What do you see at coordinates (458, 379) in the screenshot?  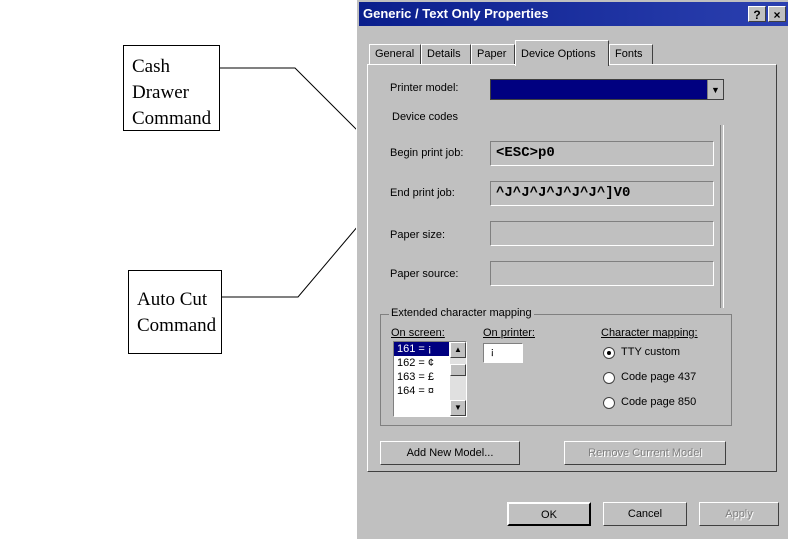 I see `list-scrollbar: ▲ ▼` at bounding box center [458, 379].